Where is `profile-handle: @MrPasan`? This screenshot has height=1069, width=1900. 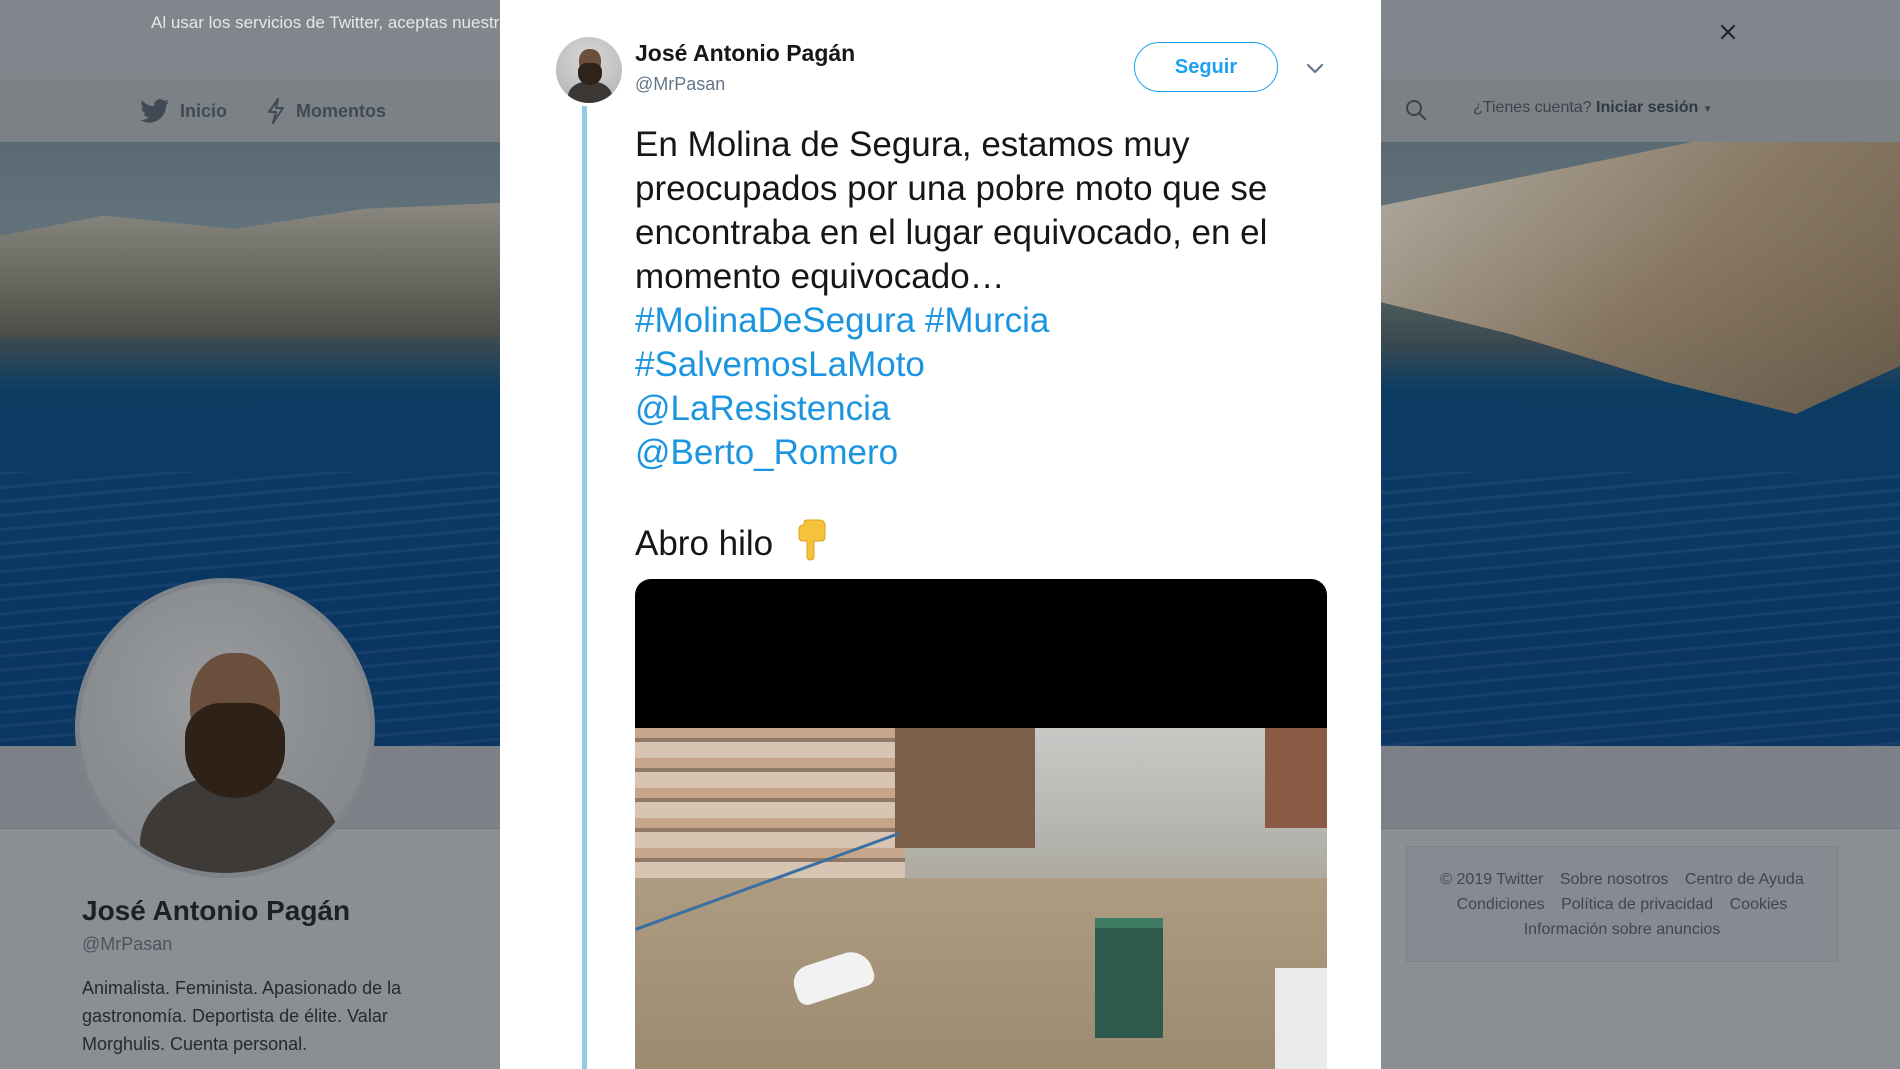
profile-handle: @MrPasan is located at coordinates (127, 944).